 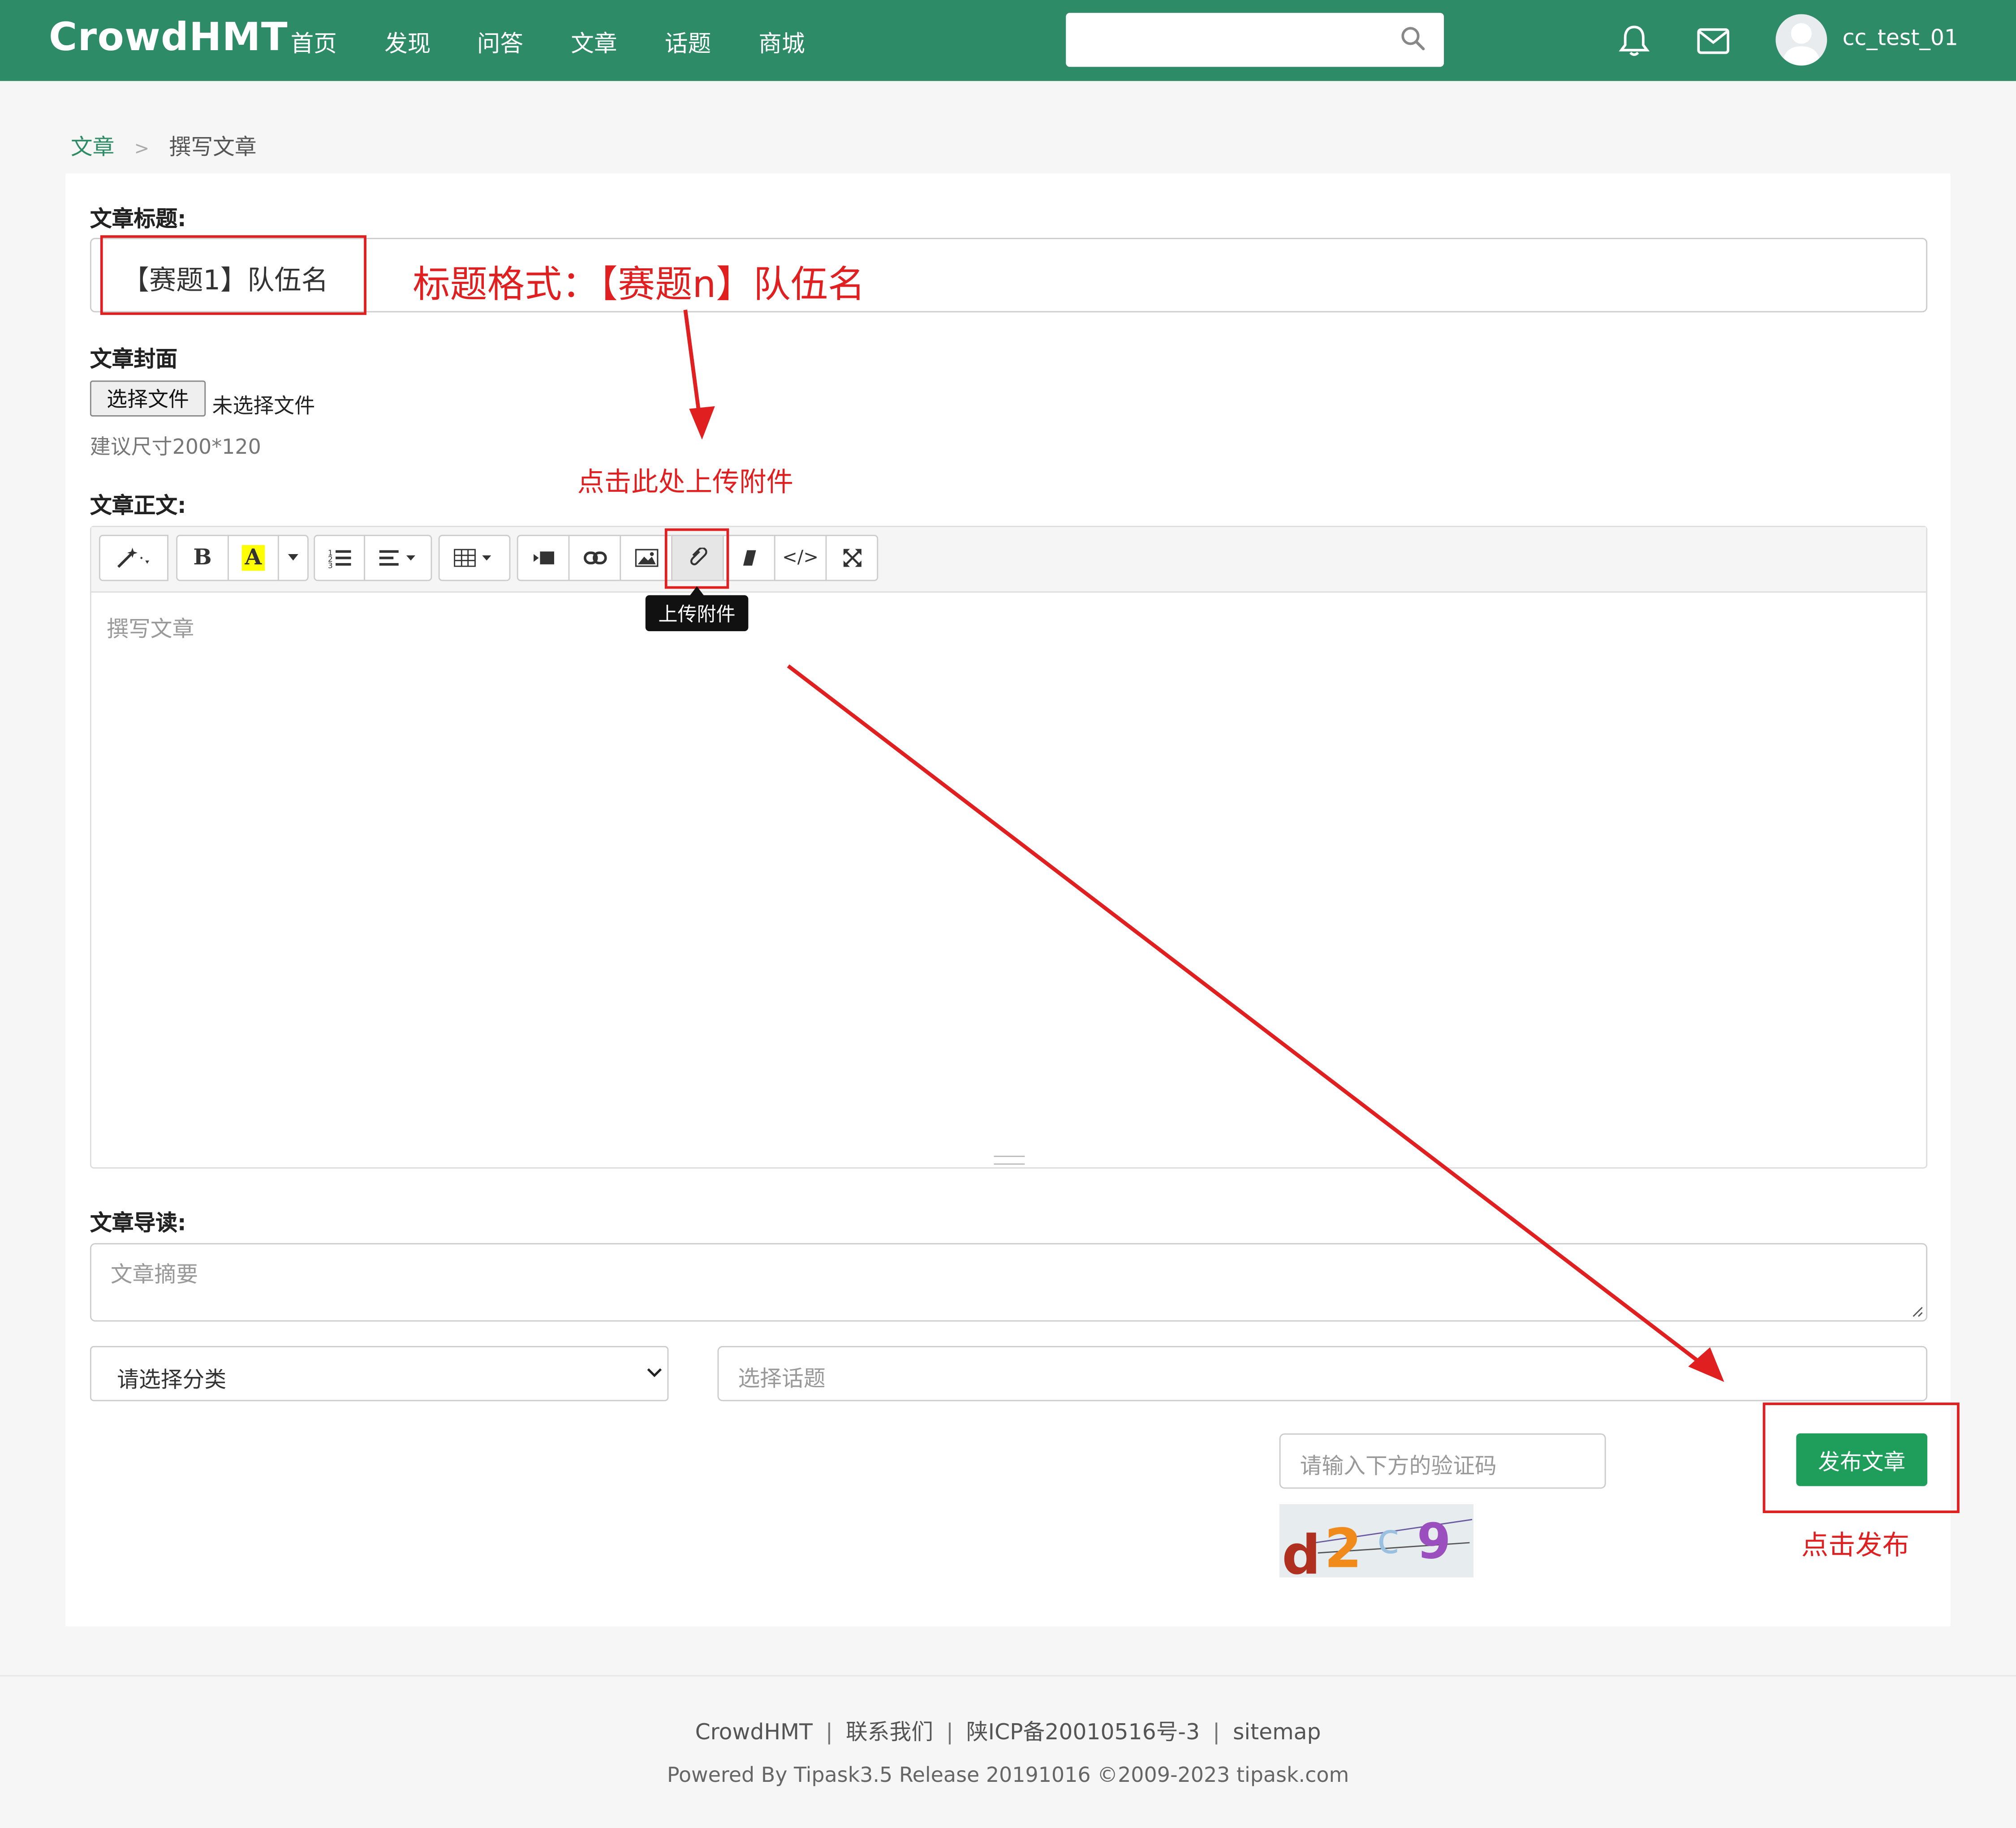 I want to click on footer-divider, so click(x=1008, y=1676).